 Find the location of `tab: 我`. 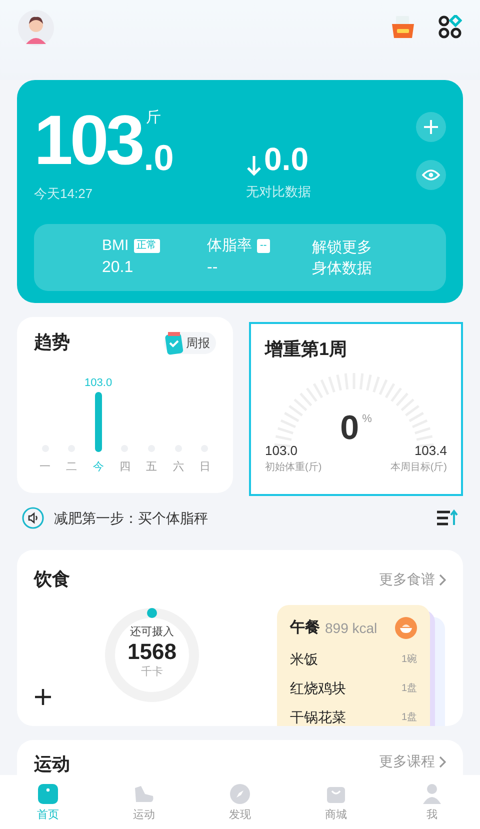

tab: 我 is located at coordinates (432, 802).